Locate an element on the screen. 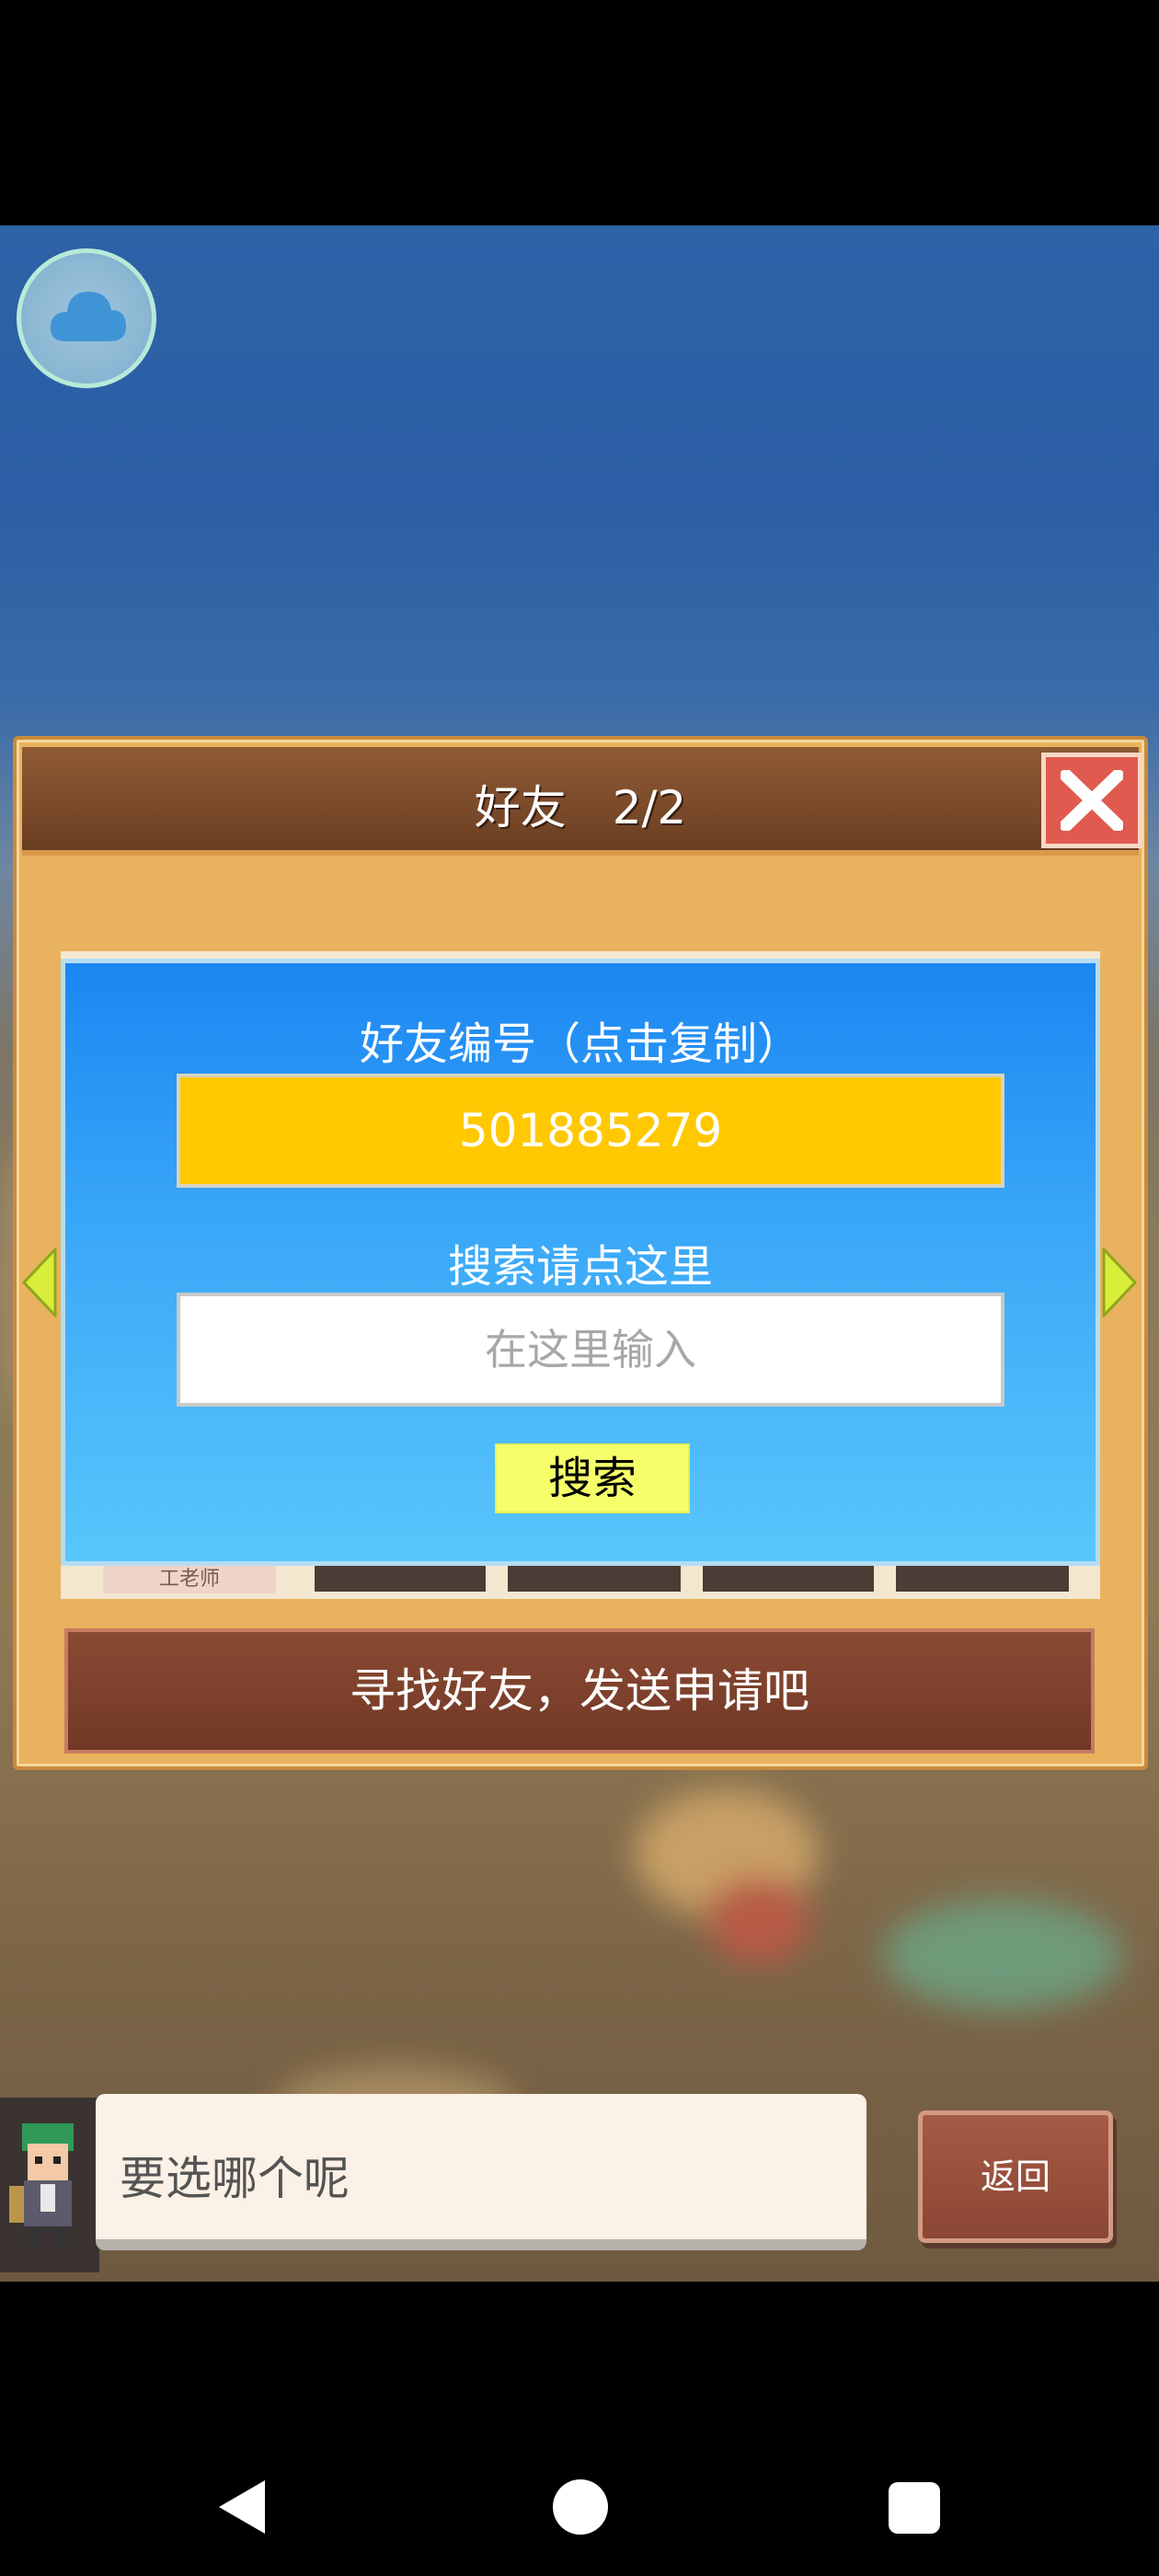  npc-speech-bubble: 要选哪个呢 is located at coordinates (481, 2172).